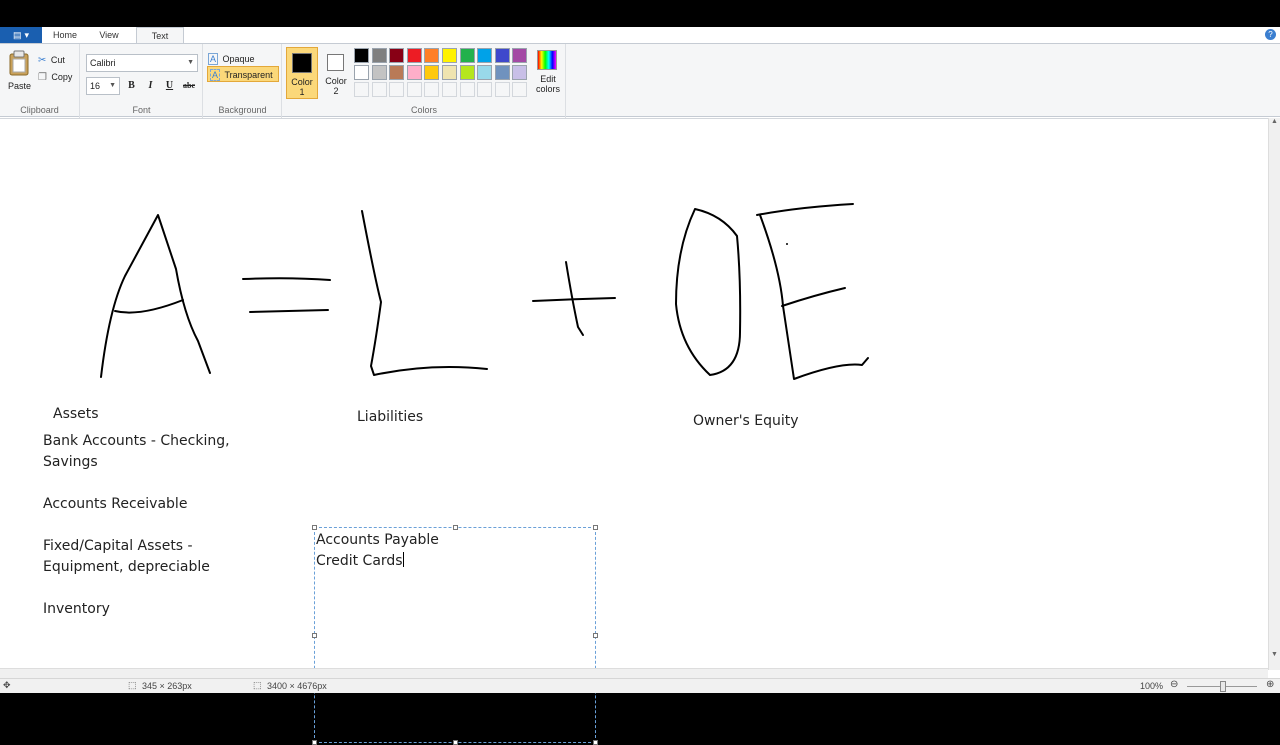 The image size is (1280, 745). I want to click on assets-line: Accounts Receivable, so click(115, 504).